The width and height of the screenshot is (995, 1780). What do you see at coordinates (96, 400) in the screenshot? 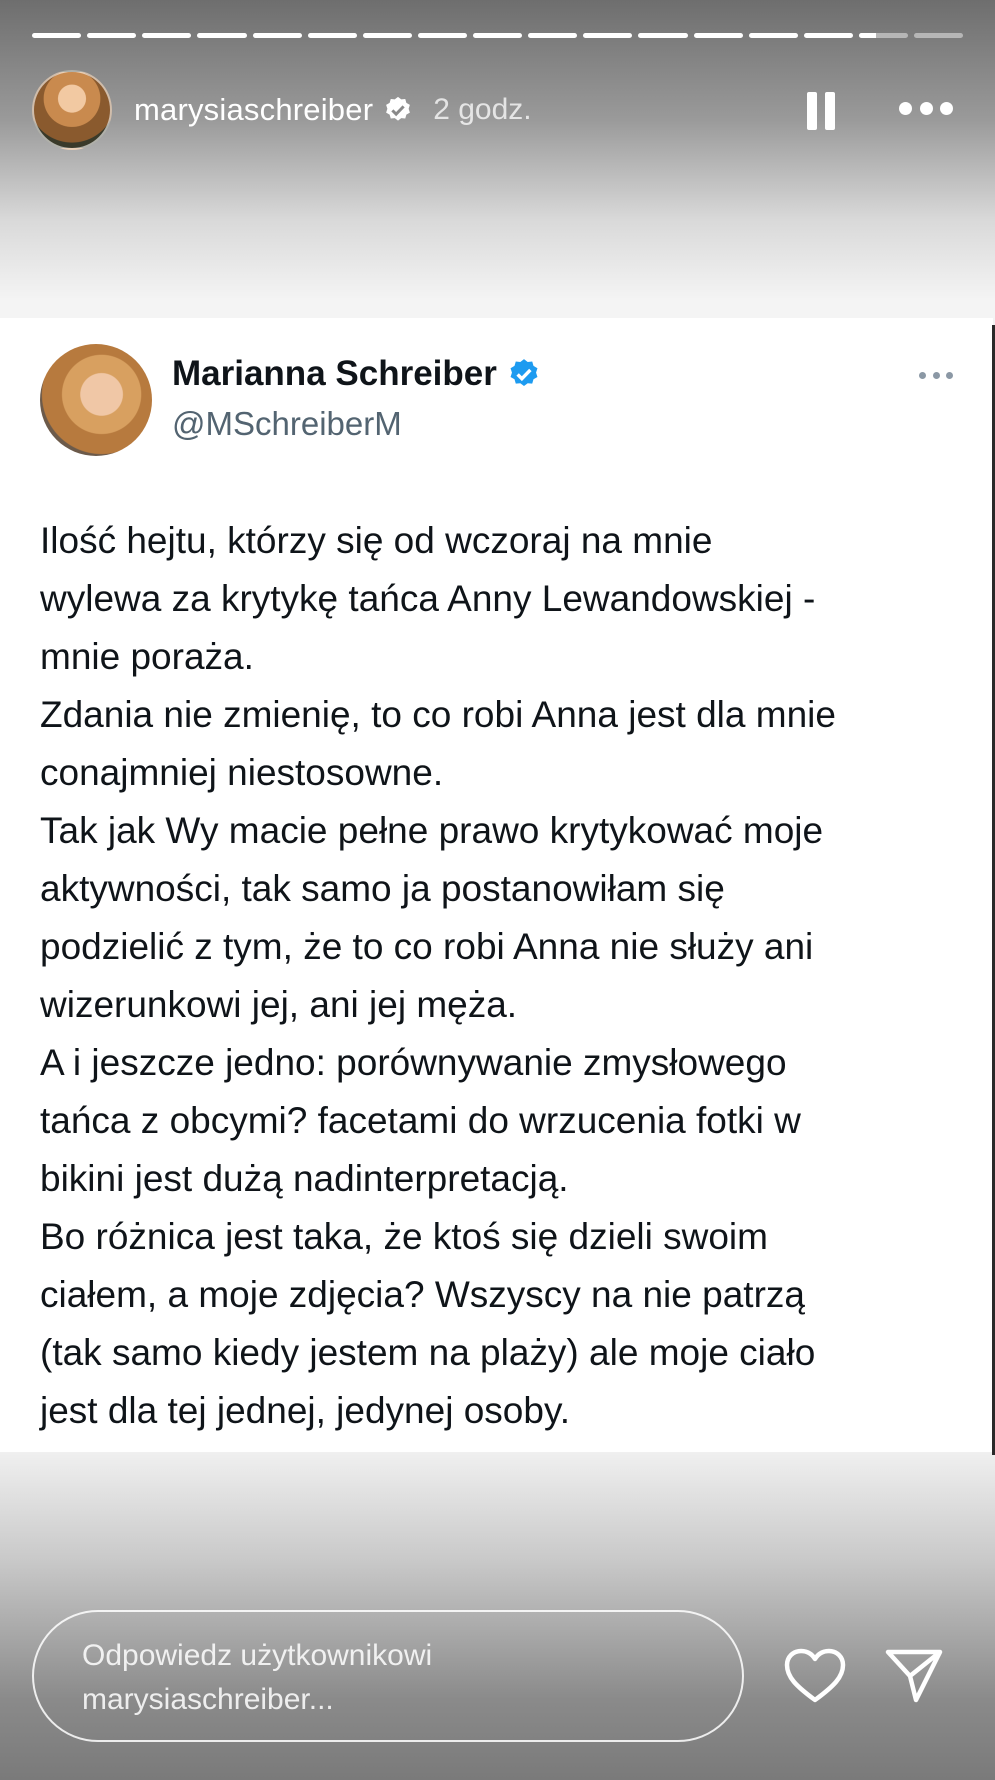
I see `tweet-avatar` at bounding box center [96, 400].